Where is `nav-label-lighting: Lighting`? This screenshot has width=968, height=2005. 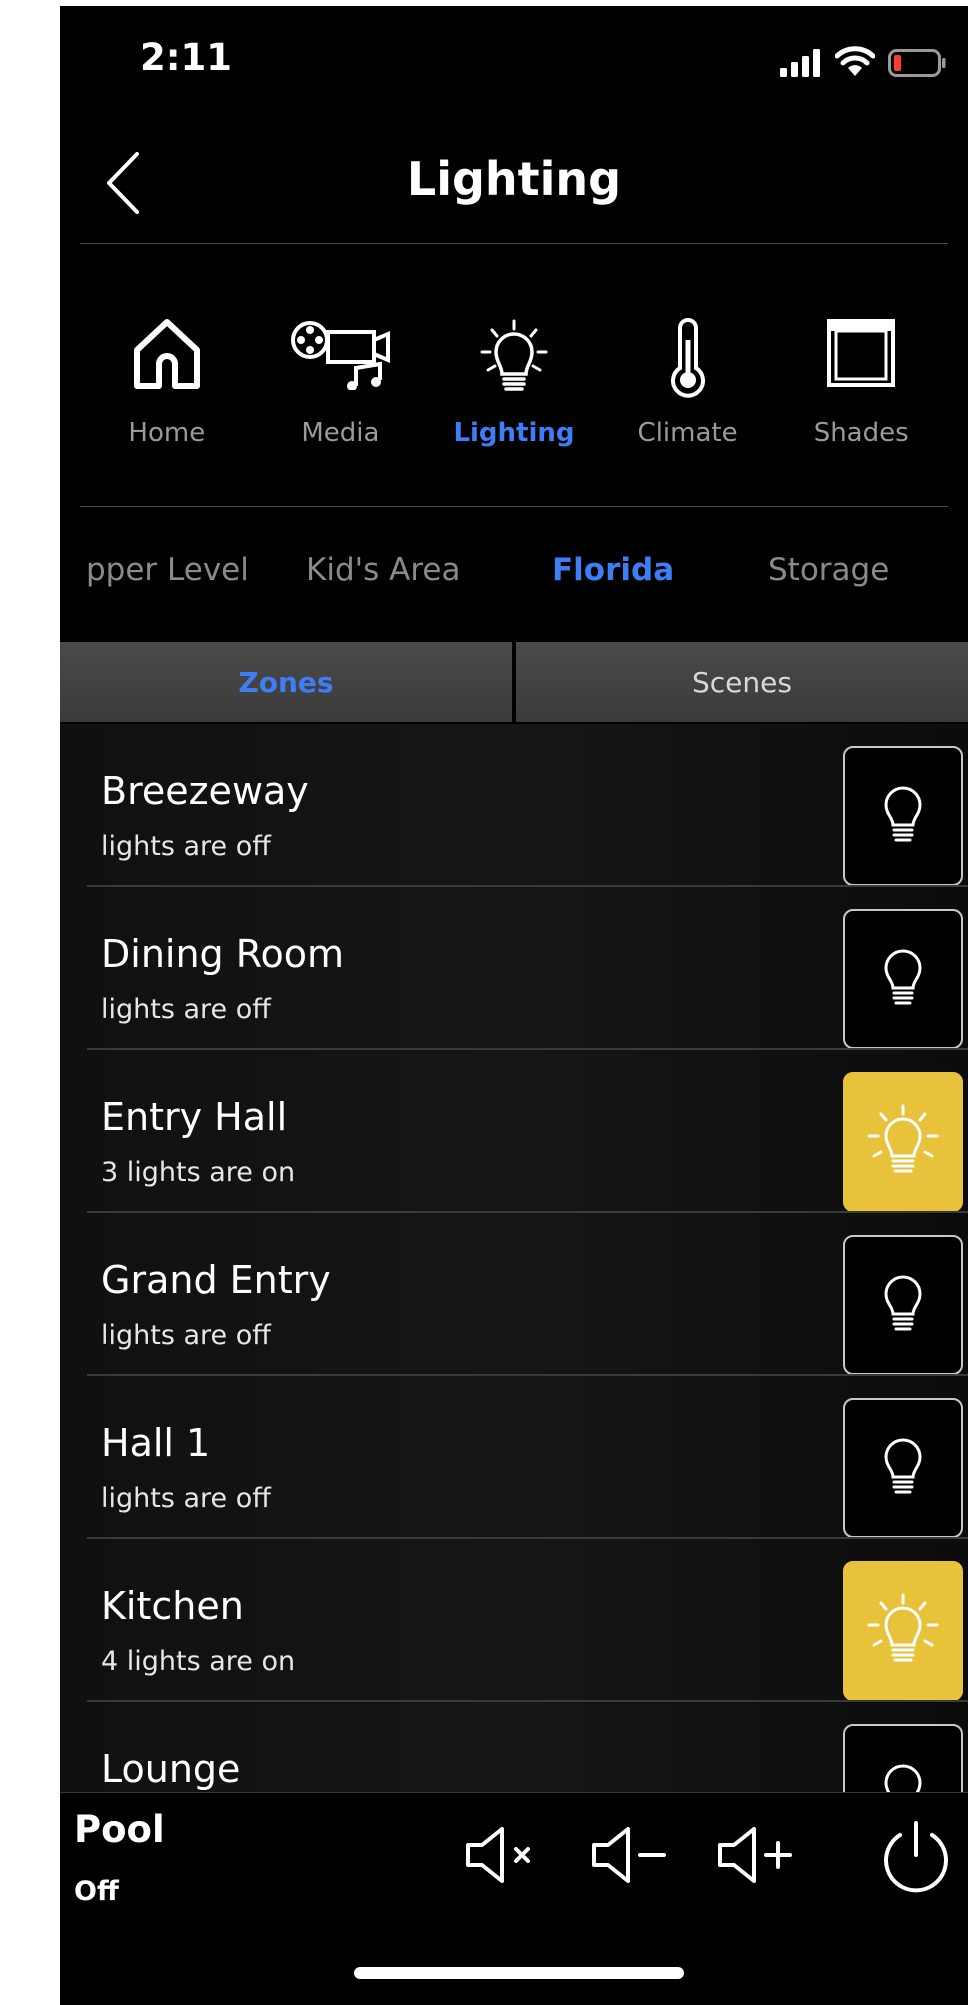 nav-label-lighting: Lighting is located at coordinates (514, 433).